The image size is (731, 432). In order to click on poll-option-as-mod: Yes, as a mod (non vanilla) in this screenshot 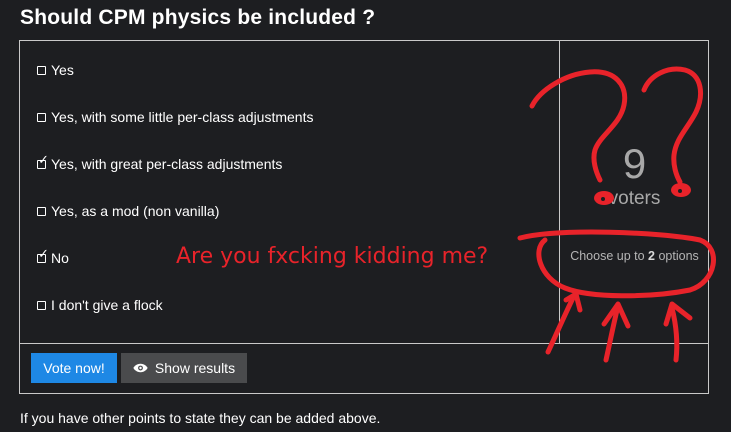, I will do `click(128, 211)`.